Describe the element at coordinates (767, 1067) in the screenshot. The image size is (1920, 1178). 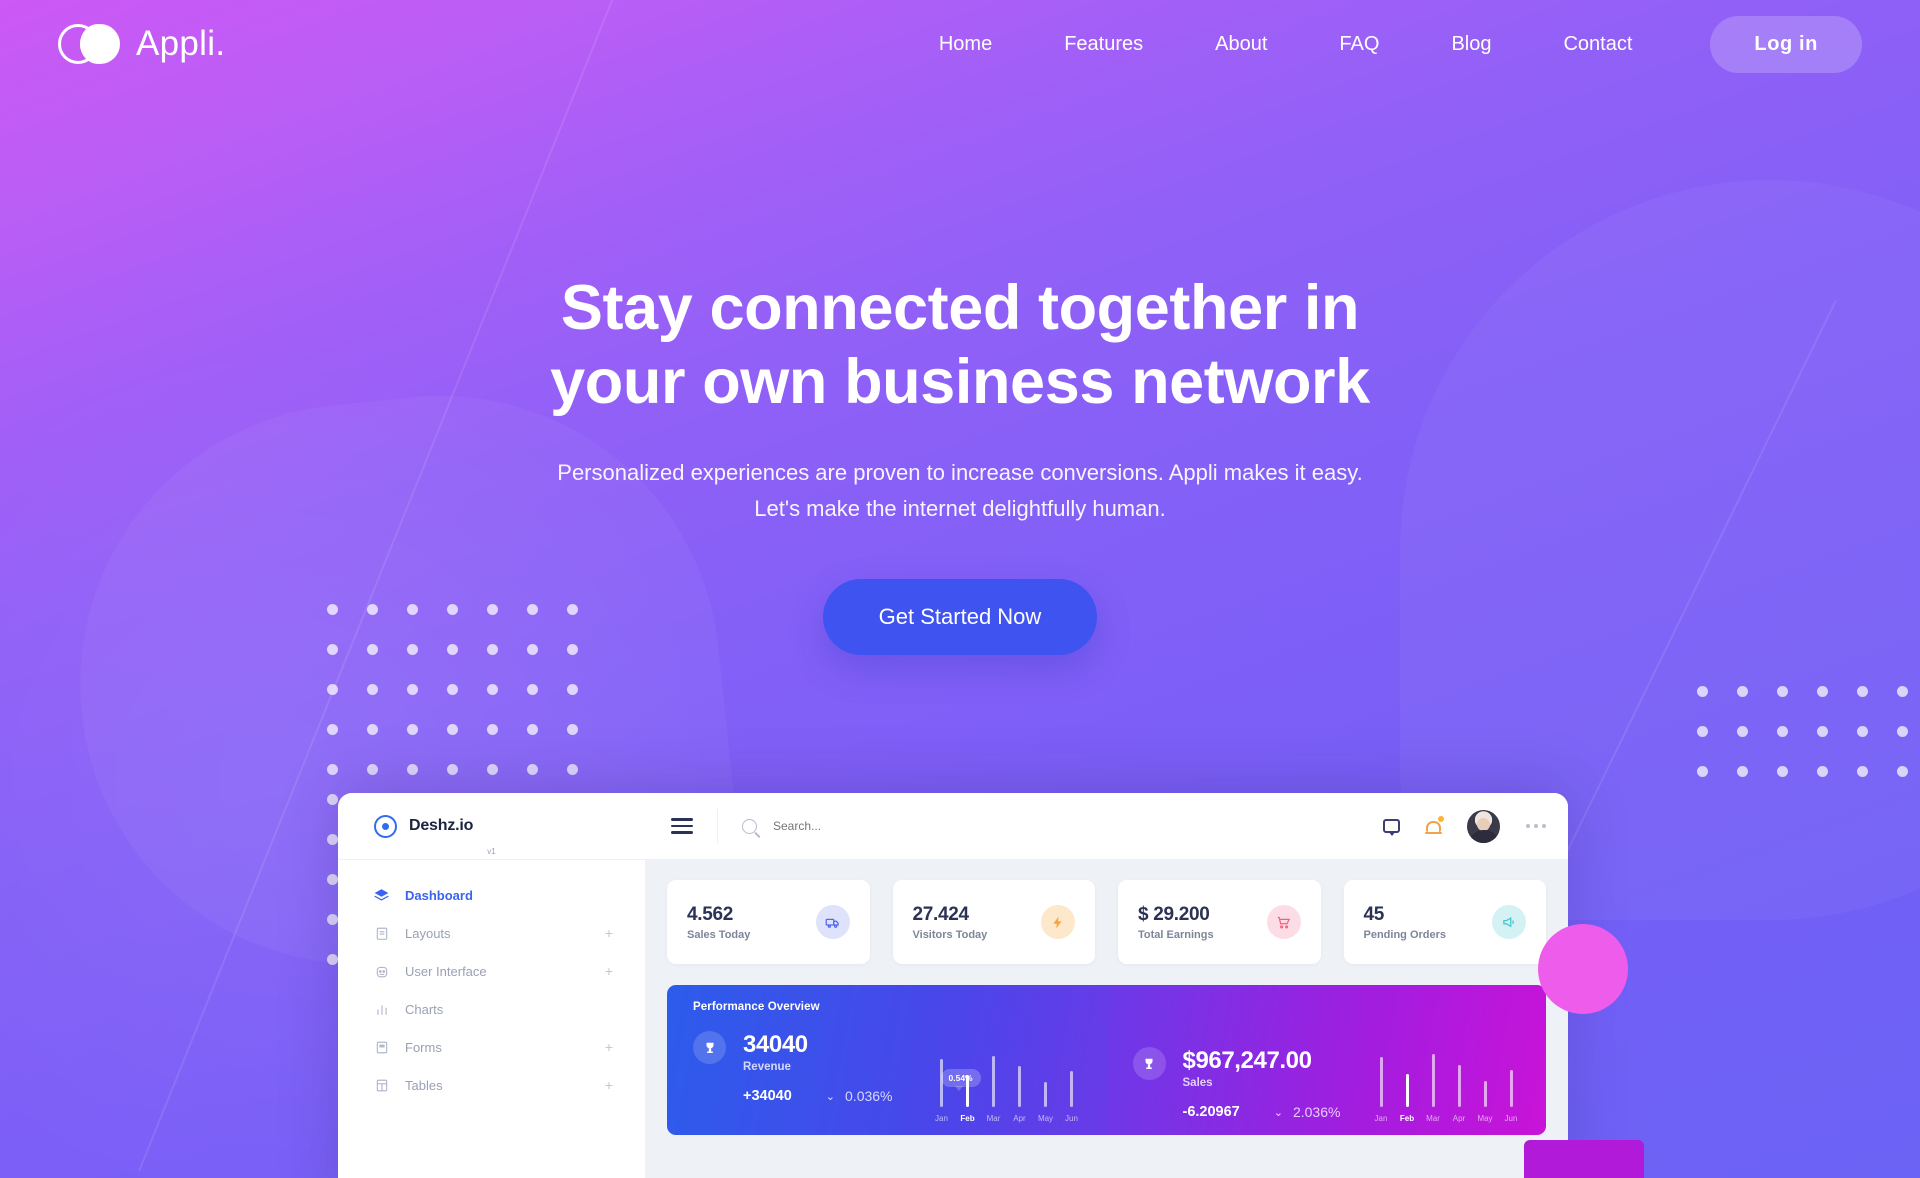
I see `performance-label: Revenue` at that location.